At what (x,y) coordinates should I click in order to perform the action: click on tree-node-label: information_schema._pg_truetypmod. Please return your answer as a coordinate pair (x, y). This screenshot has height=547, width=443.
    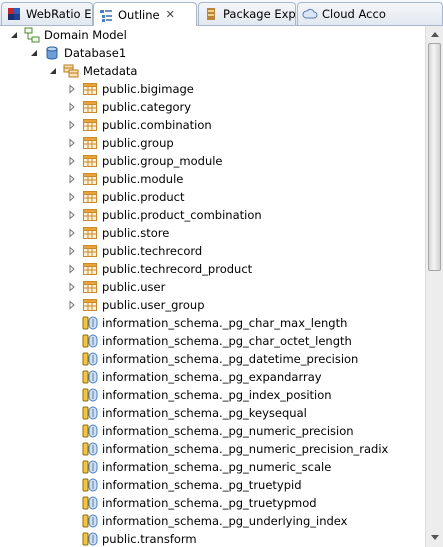
    Looking at the image, I should click on (209, 503).